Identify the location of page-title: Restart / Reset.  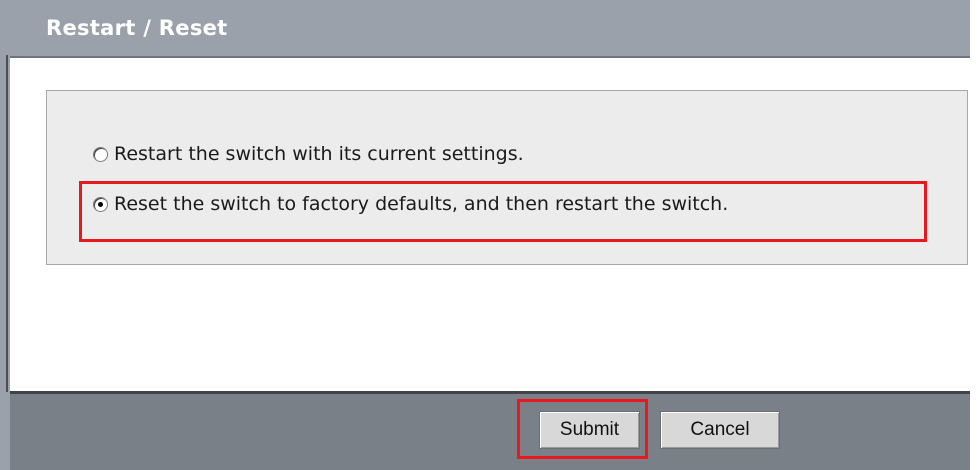
(137, 28).